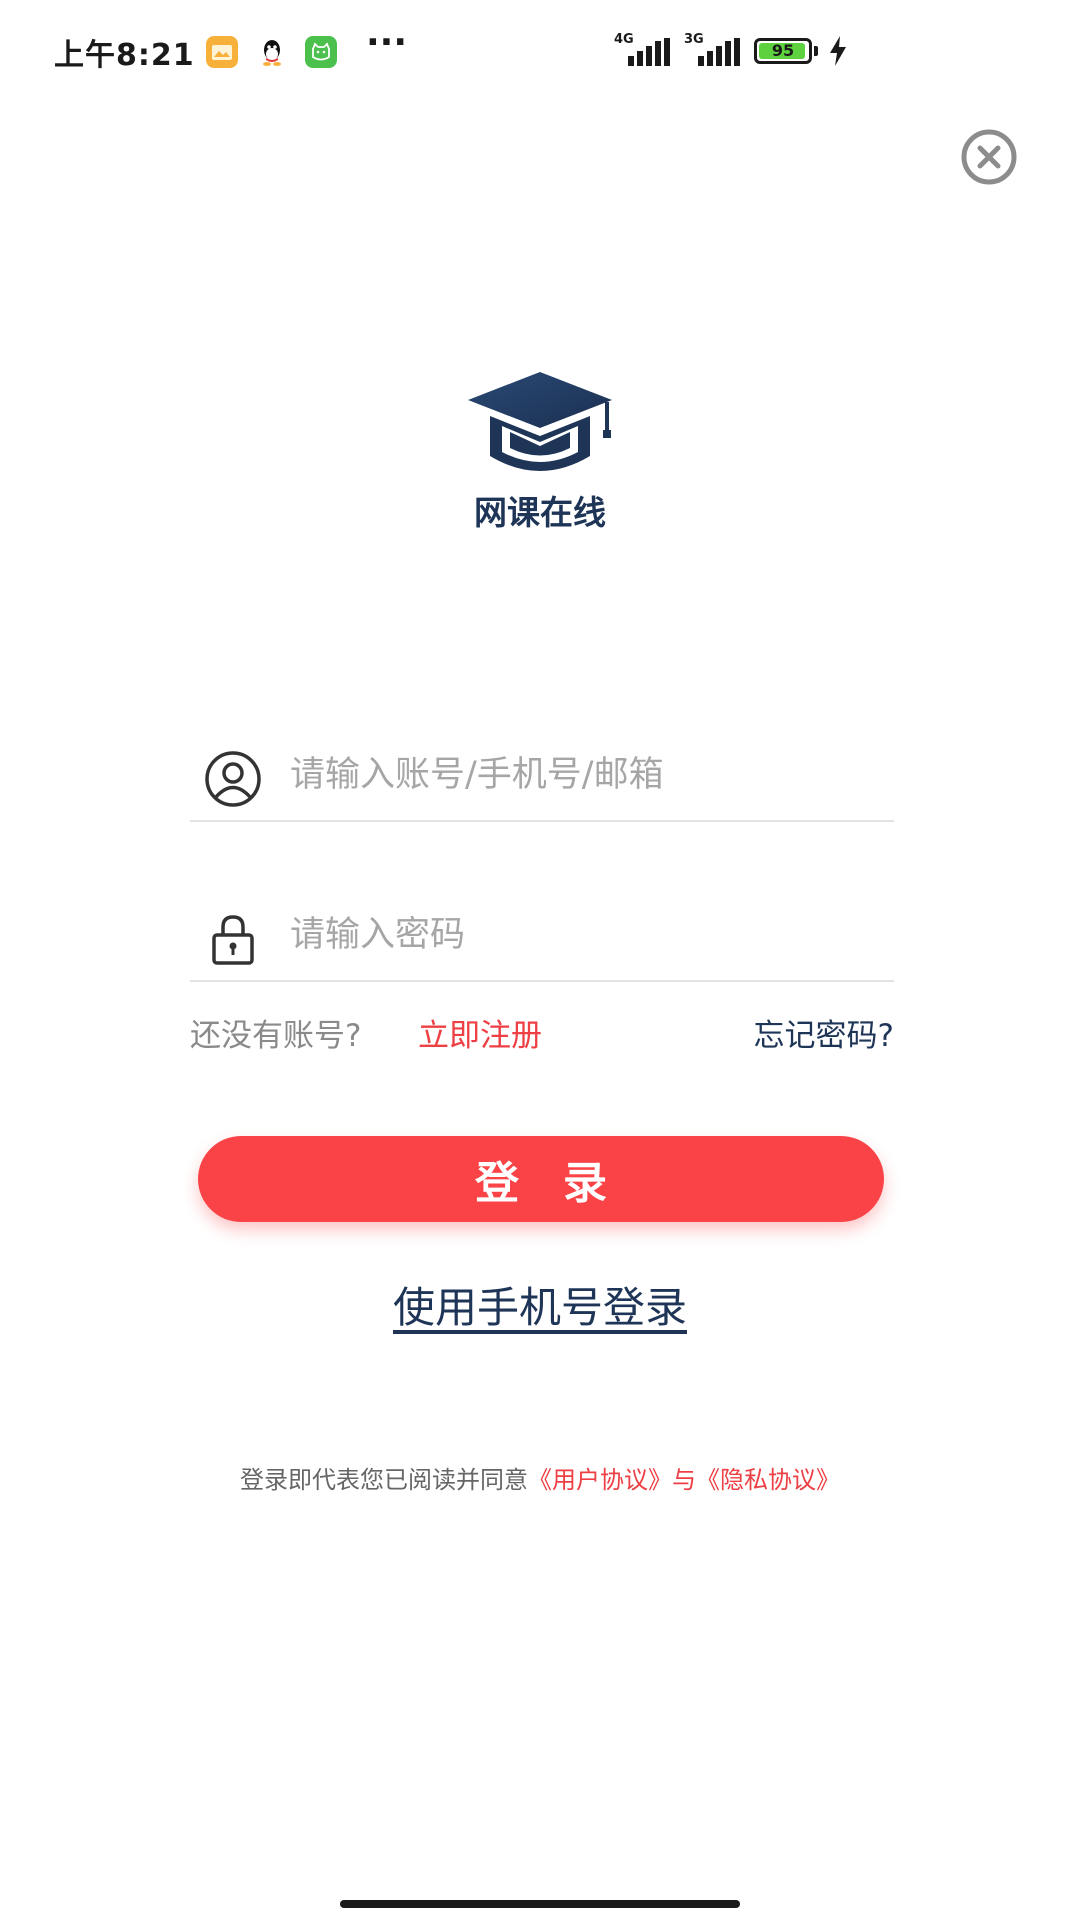 Image resolution: width=1080 pixels, height=1920 pixels. I want to click on battery-percent: 95, so click(783, 50).